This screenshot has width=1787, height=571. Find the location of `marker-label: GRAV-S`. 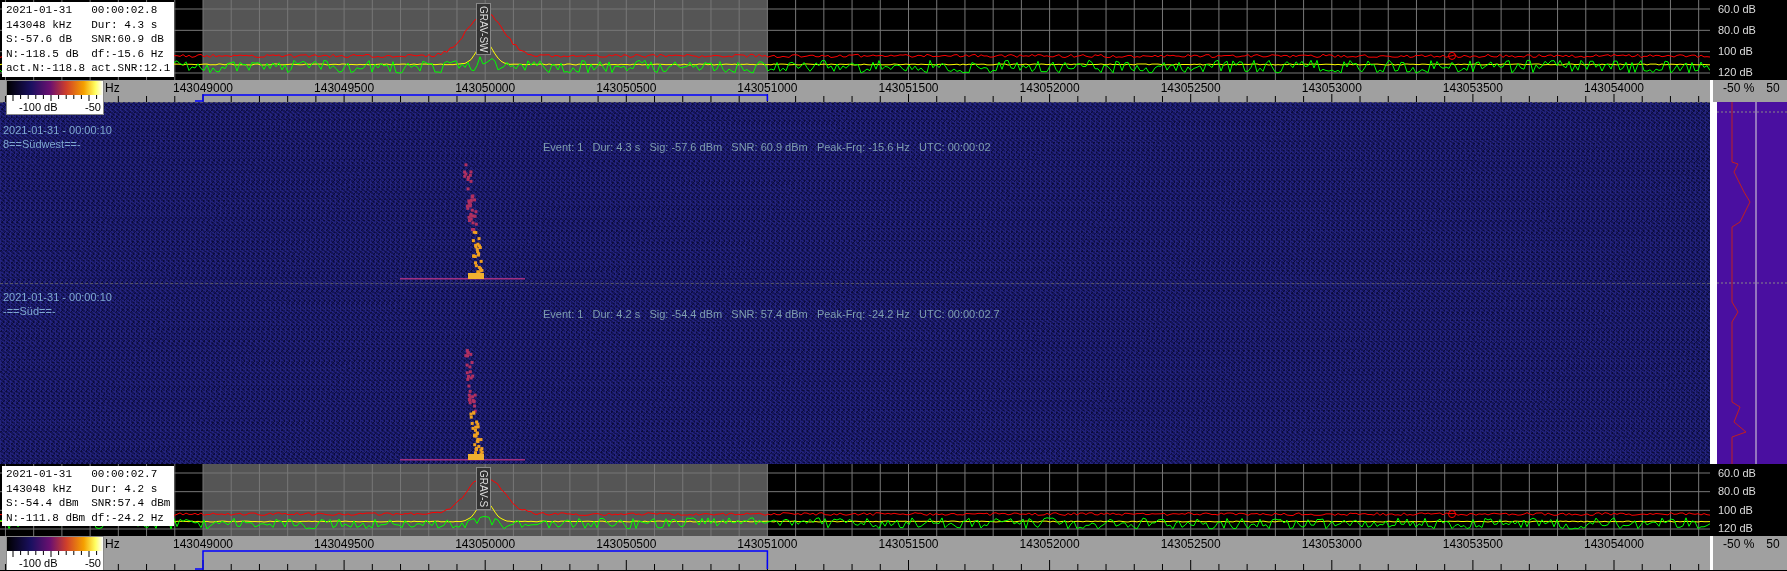

marker-label: GRAV-S is located at coordinates (483, 489).